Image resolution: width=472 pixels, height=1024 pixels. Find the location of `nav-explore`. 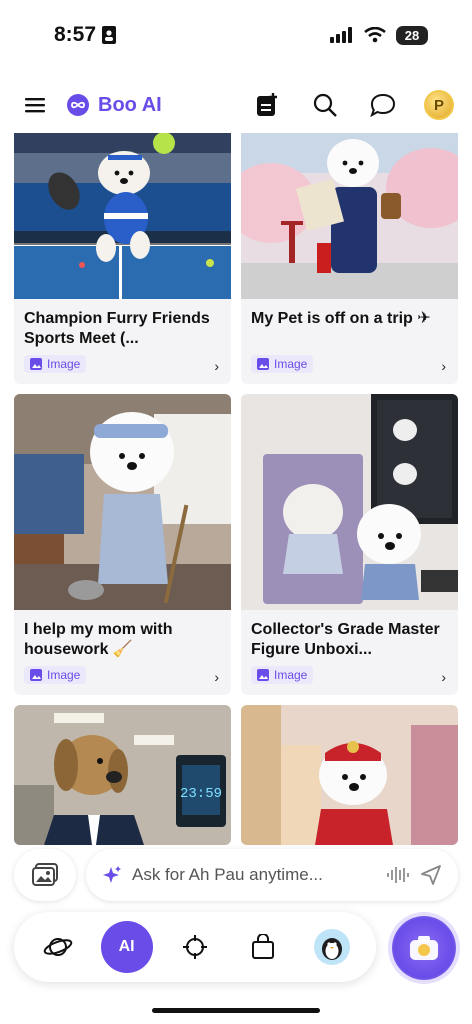

nav-explore is located at coordinates (58, 947).